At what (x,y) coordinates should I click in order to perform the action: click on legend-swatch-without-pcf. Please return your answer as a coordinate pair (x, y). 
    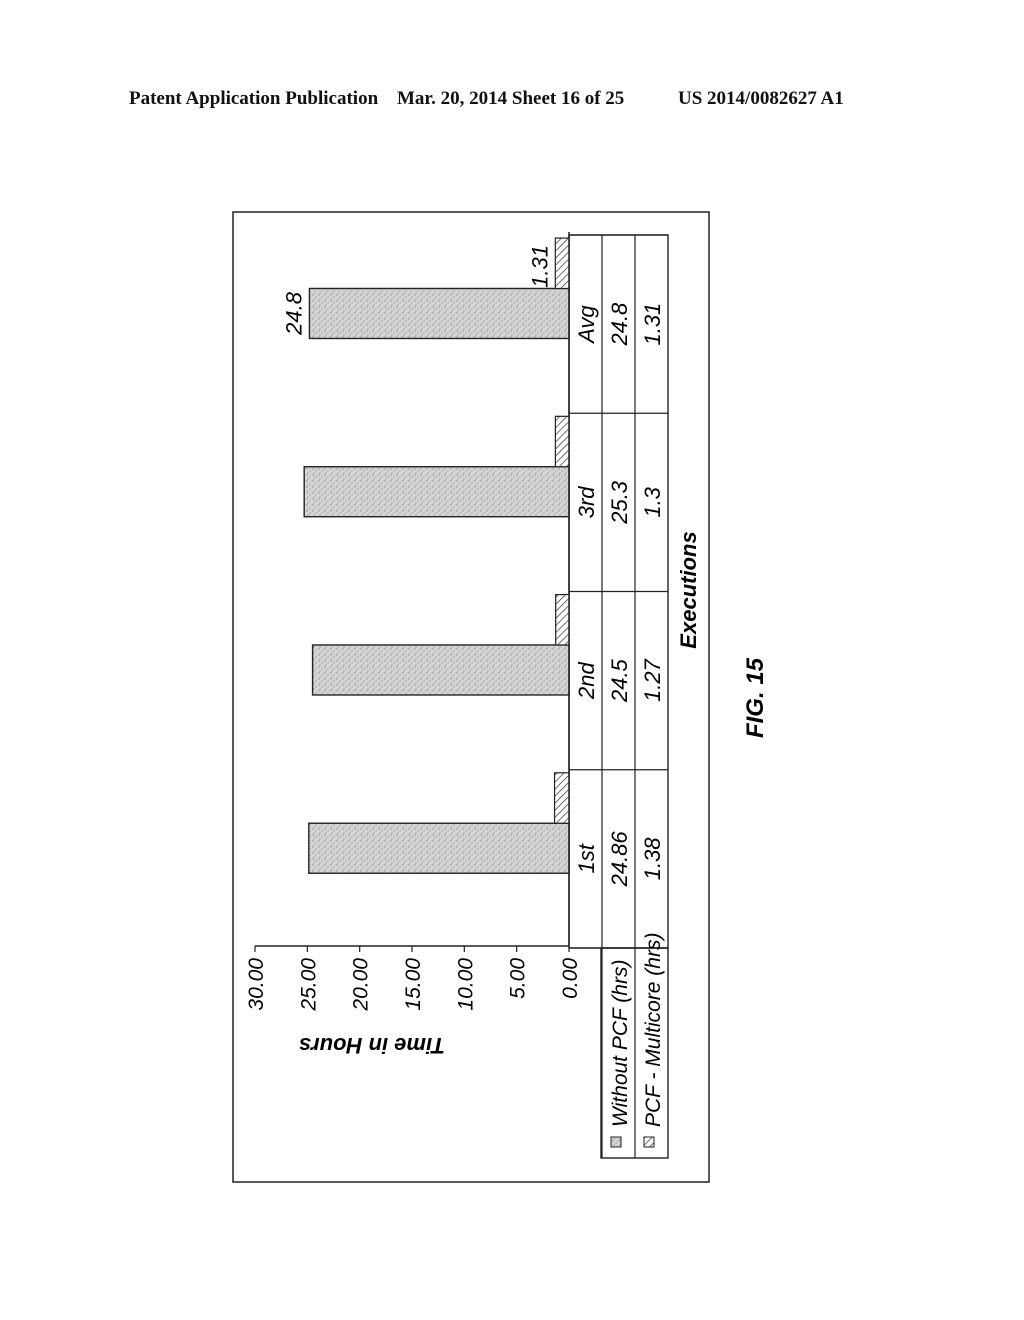
    Looking at the image, I should click on (616, 1142).